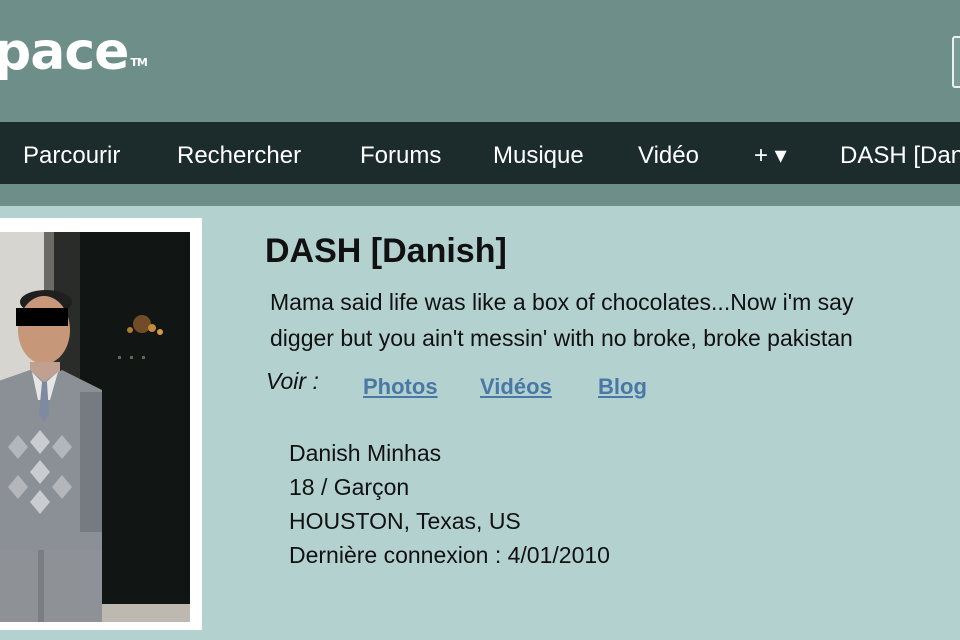  What do you see at coordinates (538, 153) in the screenshot?
I see `nav-item-musique: Musique` at bounding box center [538, 153].